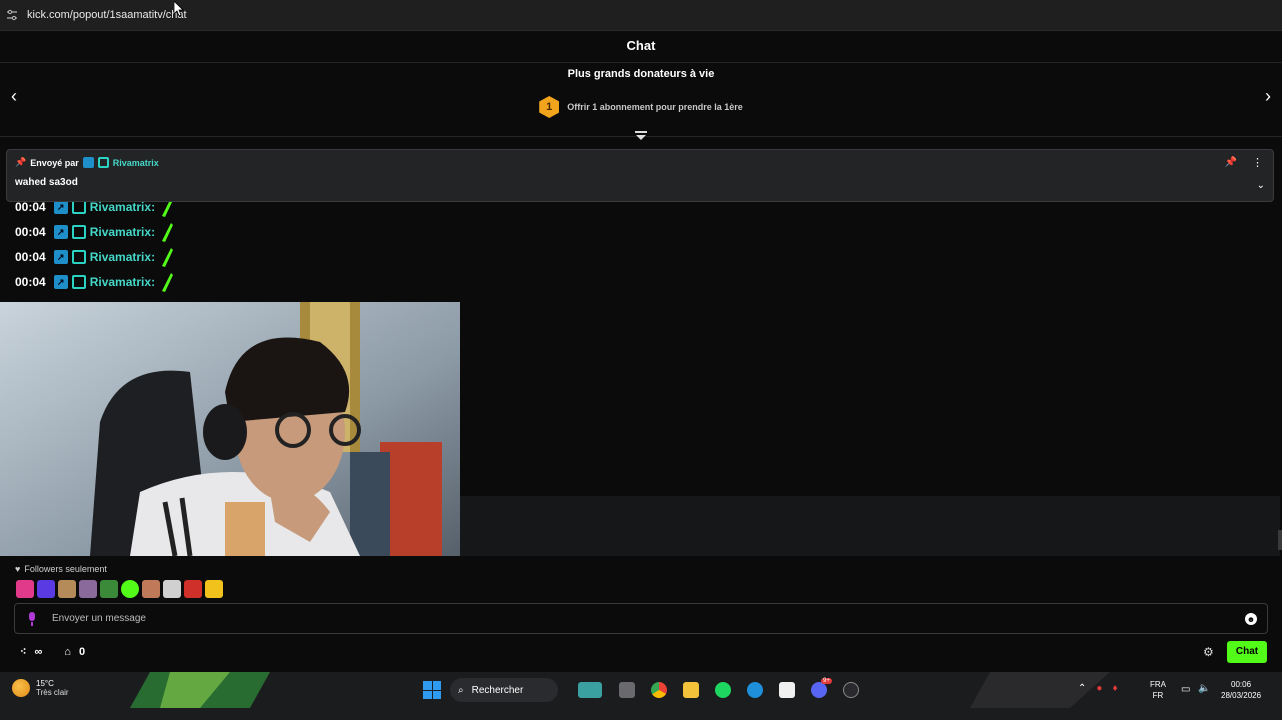 The width and height of the screenshot is (1282, 720). Describe the element at coordinates (54, 162) in the screenshot. I see `sent-by-label: Envoyé par` at that location.